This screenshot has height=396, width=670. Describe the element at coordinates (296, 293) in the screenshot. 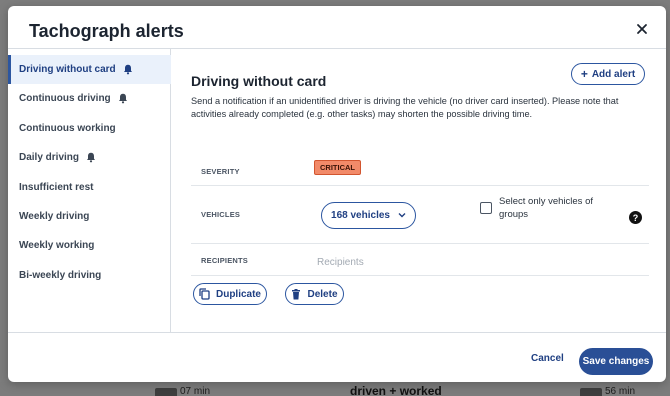

I see `trash-icon` at that location.